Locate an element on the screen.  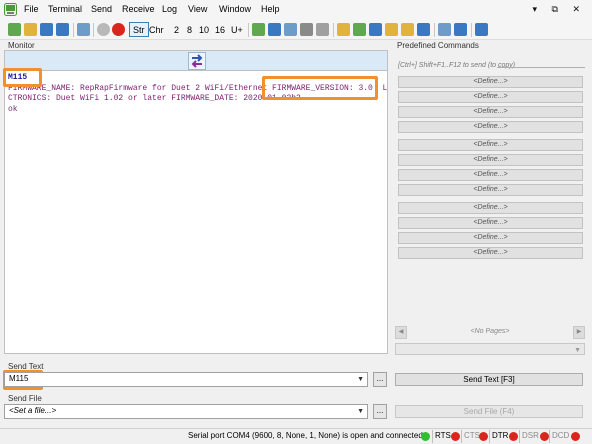
split-view-icon is located at coordinates (290, 29).